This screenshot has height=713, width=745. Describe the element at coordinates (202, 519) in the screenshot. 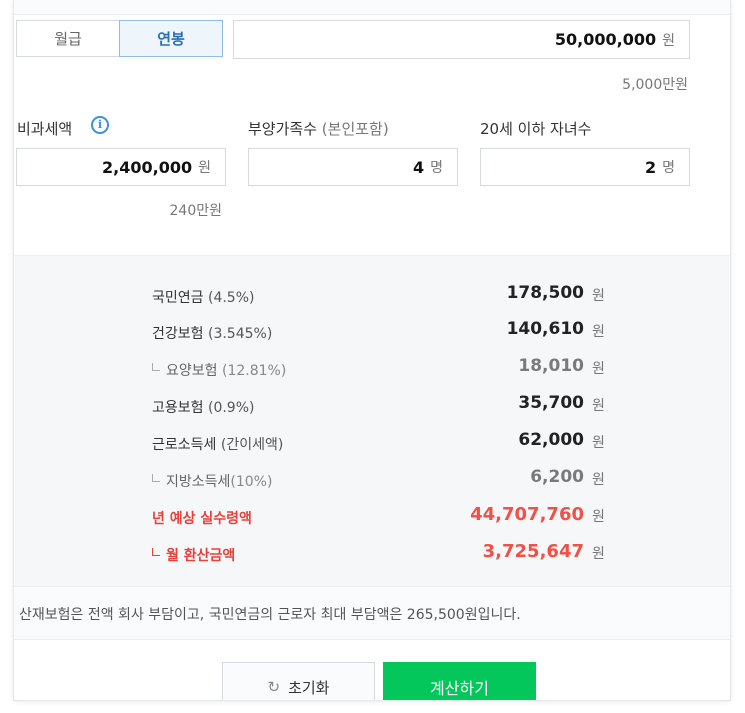

I see `result-label: 년 예상 실수령액` at that location.